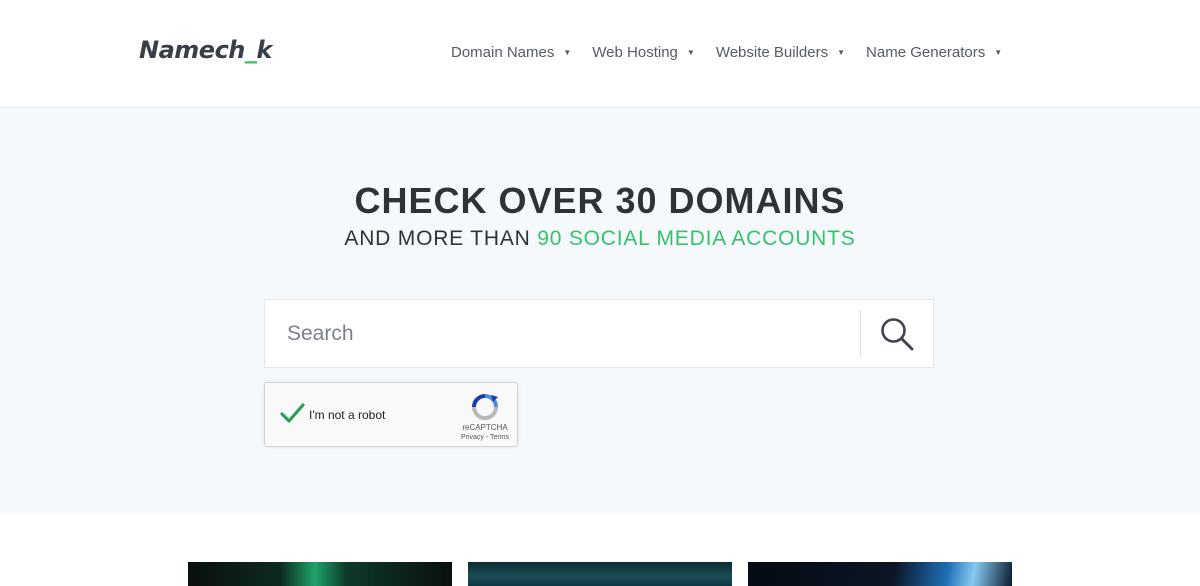  Describe the element at coordinates (264, 50) in the screenshot. I see `logo-suffix: k` at that location.